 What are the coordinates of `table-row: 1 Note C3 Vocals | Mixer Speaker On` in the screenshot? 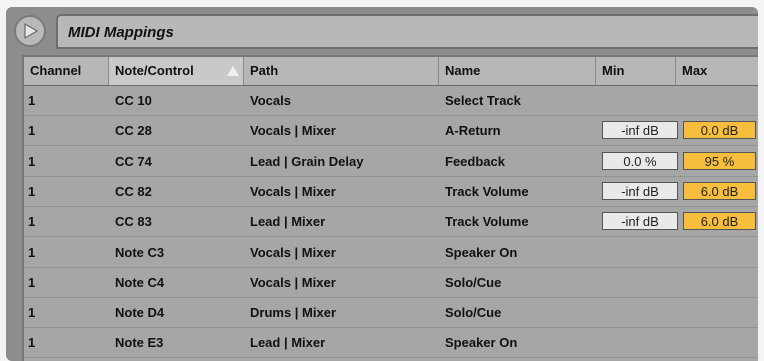 It's located at (391, 253).